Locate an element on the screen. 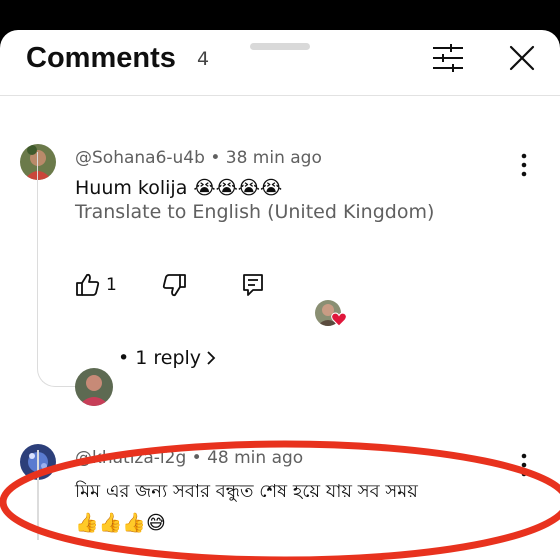  translate-link: Translate to English (United Kingdom) is located at coordinates (254, 212).